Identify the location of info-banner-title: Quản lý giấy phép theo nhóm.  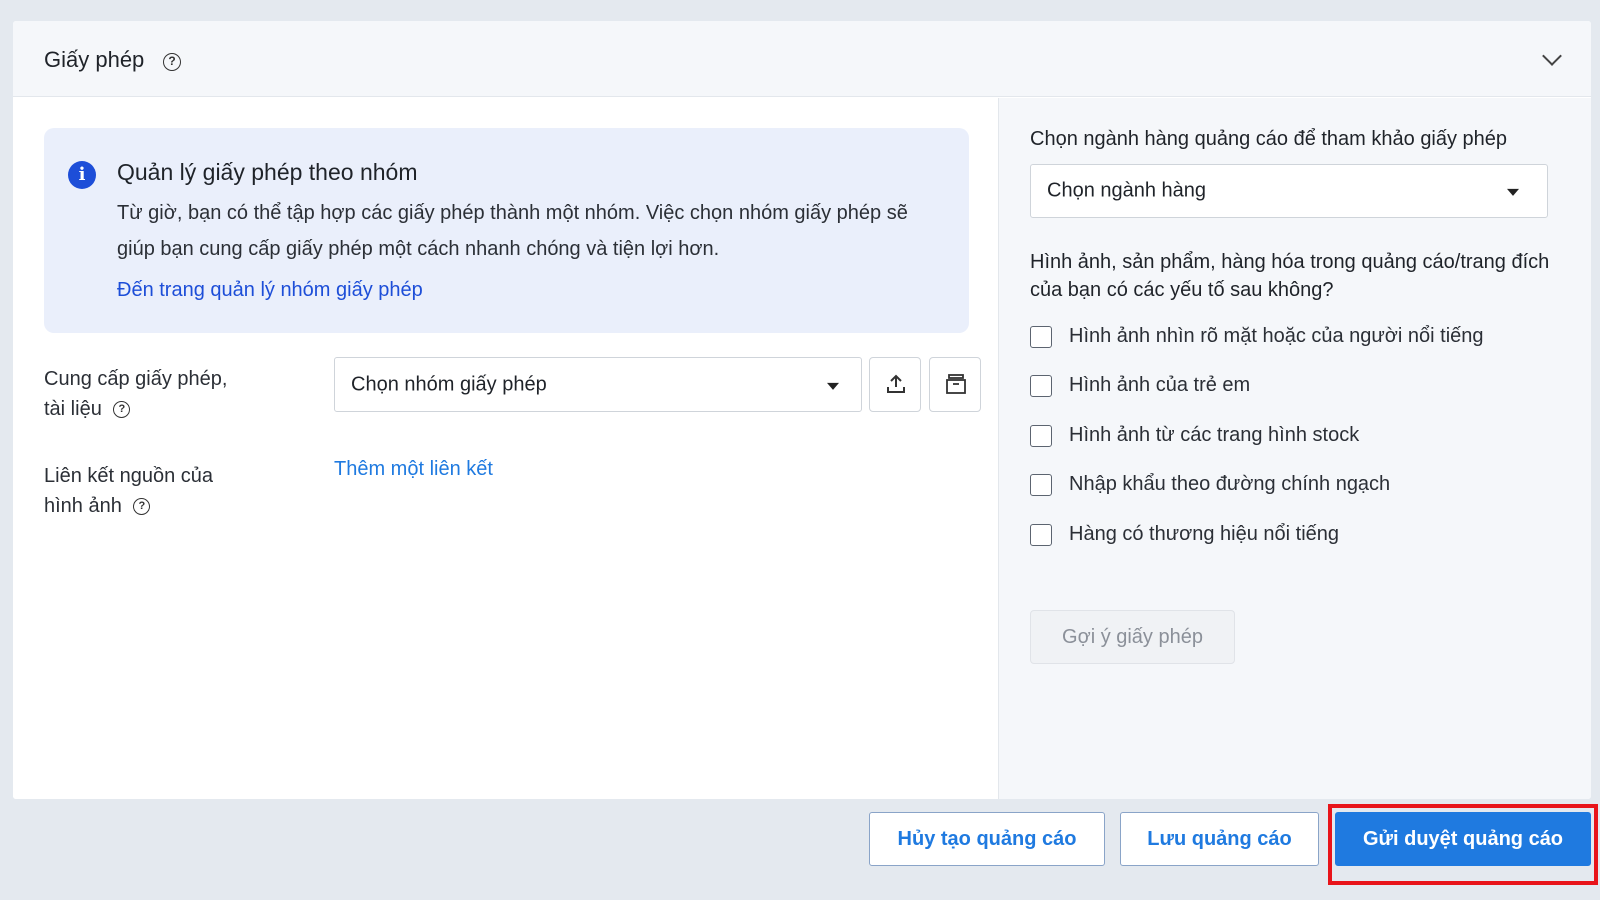
(267, 172).